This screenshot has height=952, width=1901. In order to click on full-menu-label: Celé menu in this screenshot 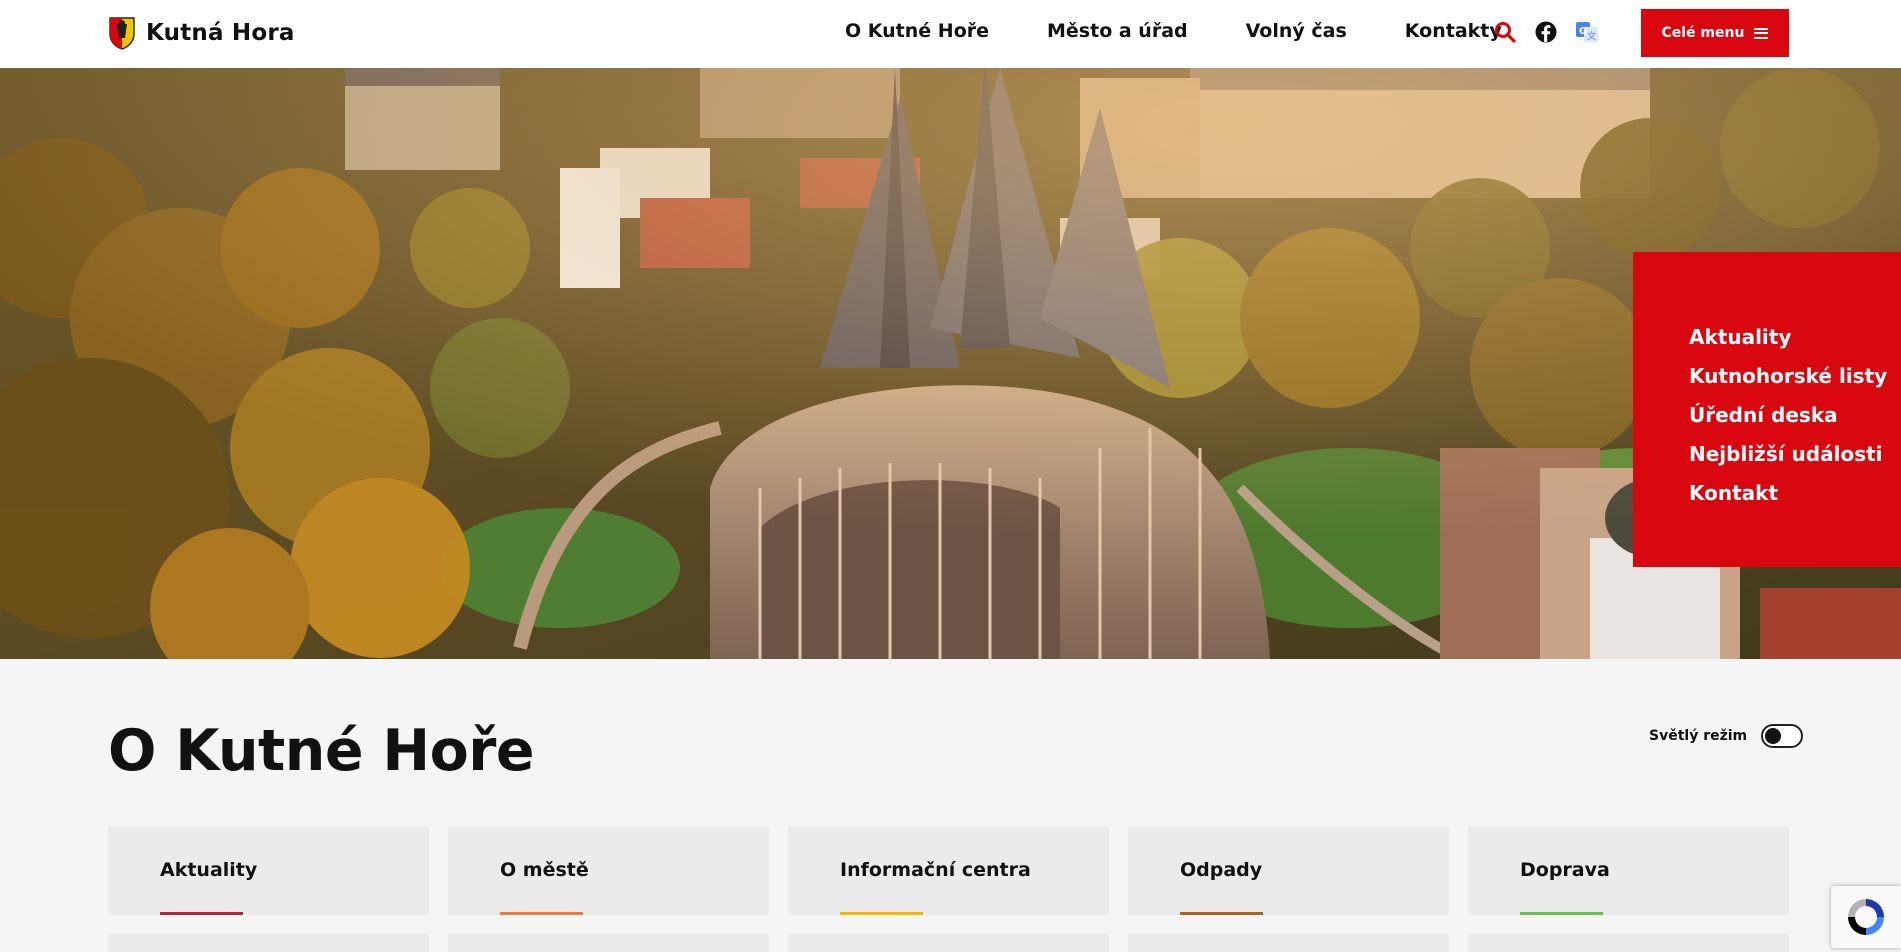, I will do `click(1703, 33)`.